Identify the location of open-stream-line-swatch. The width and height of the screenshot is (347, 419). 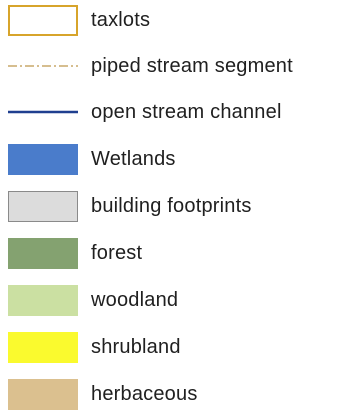
(43, 112).